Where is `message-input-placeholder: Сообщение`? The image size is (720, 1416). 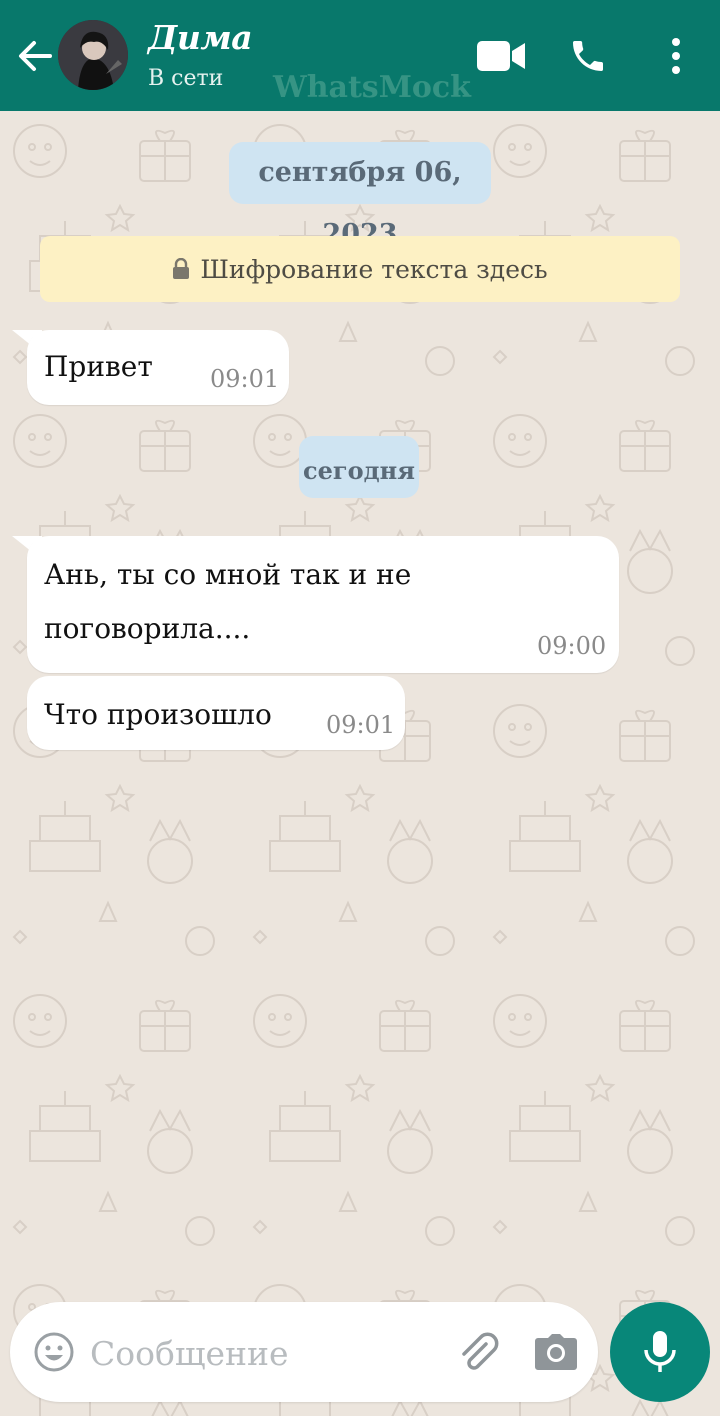 message-input-placeholder: Сообщение is located at coordinates (189, 1353).